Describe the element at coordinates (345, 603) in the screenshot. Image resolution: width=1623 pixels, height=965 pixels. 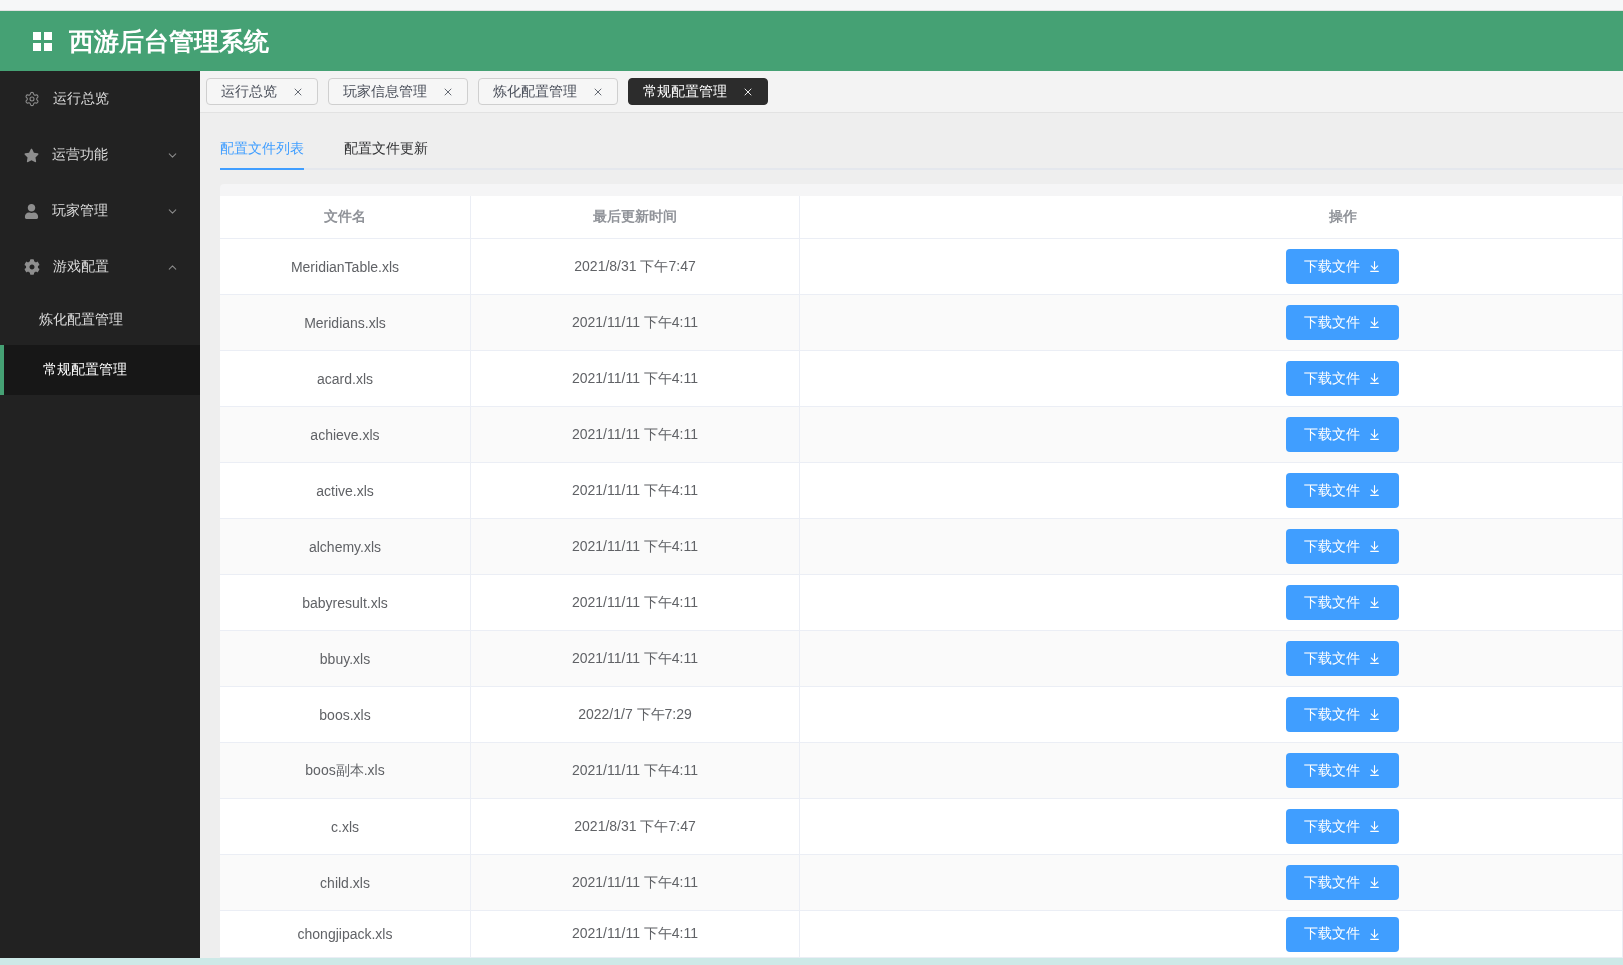
I see `table-cell: babyresult.xls` at that location.